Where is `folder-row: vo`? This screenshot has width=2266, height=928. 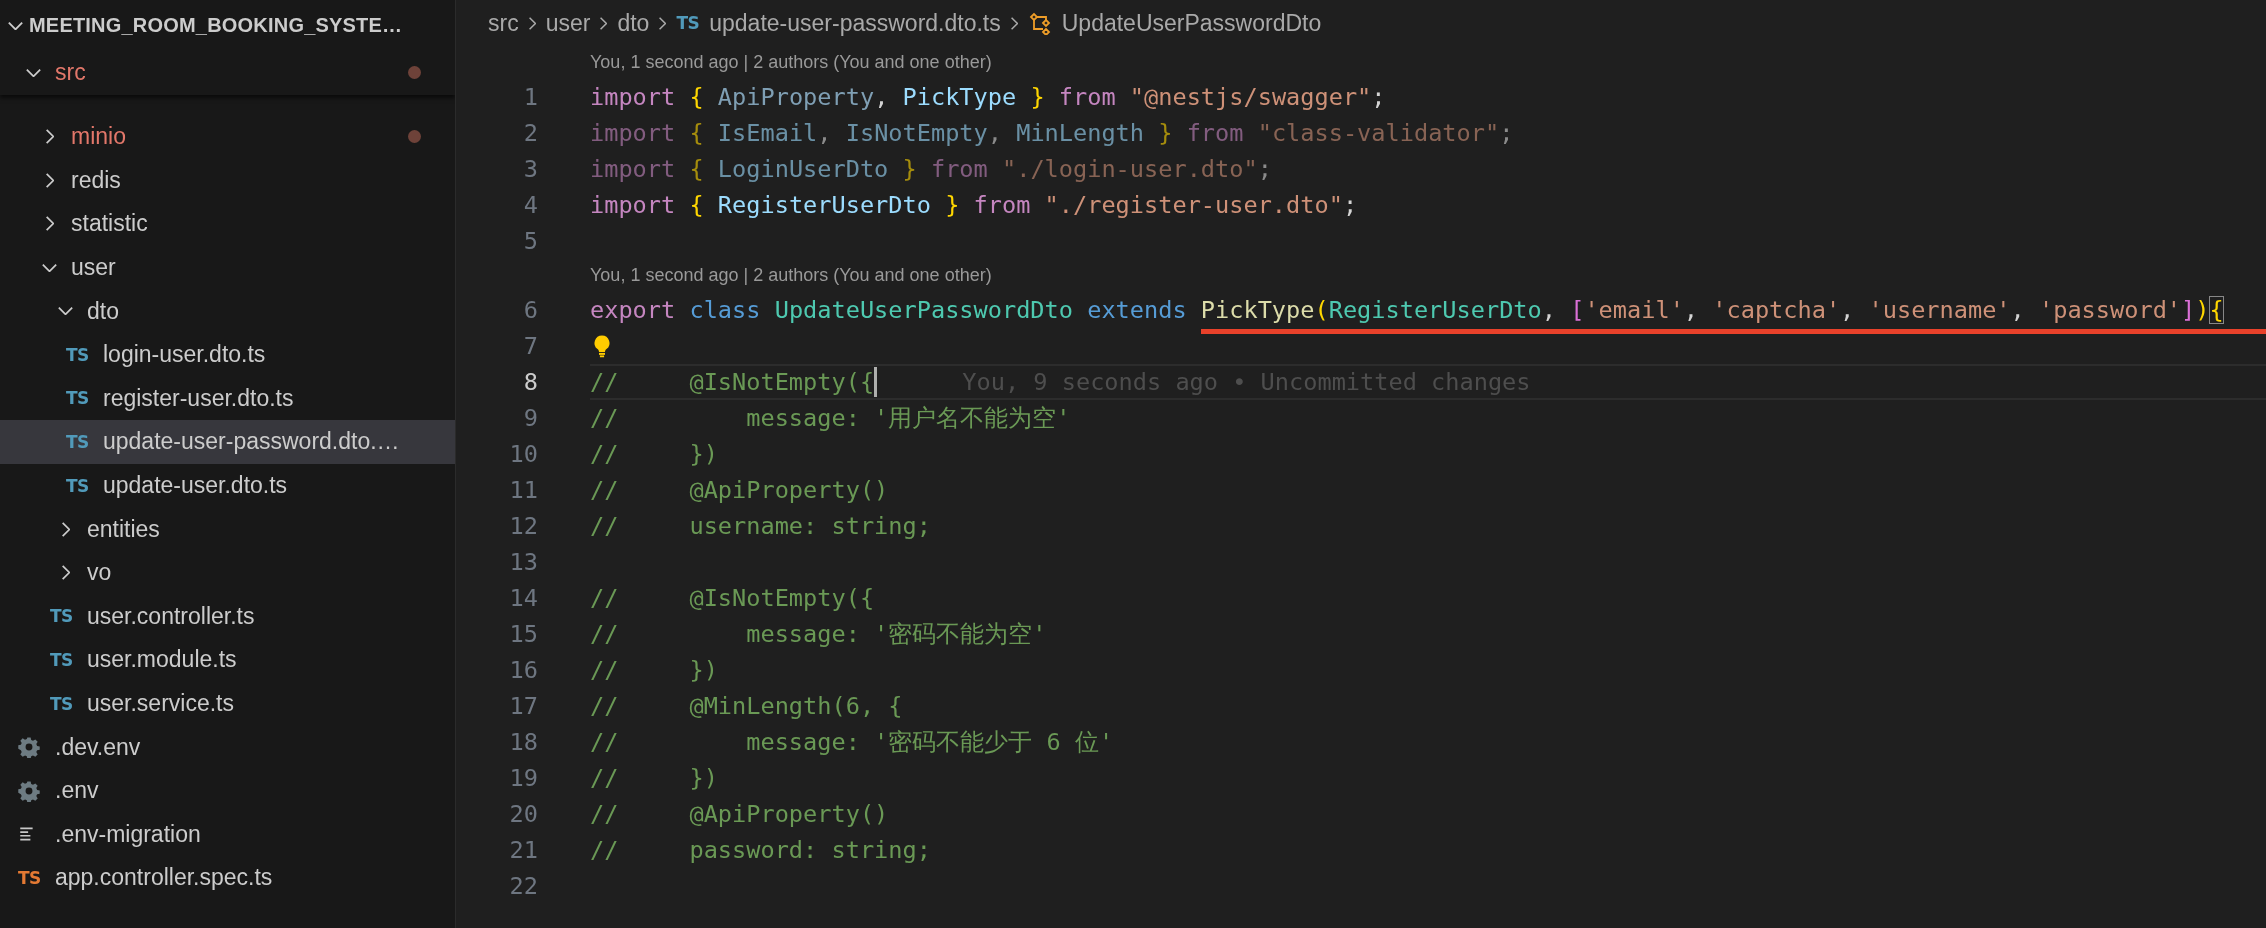 folder-row: vo is located at coordinates (227, 572).